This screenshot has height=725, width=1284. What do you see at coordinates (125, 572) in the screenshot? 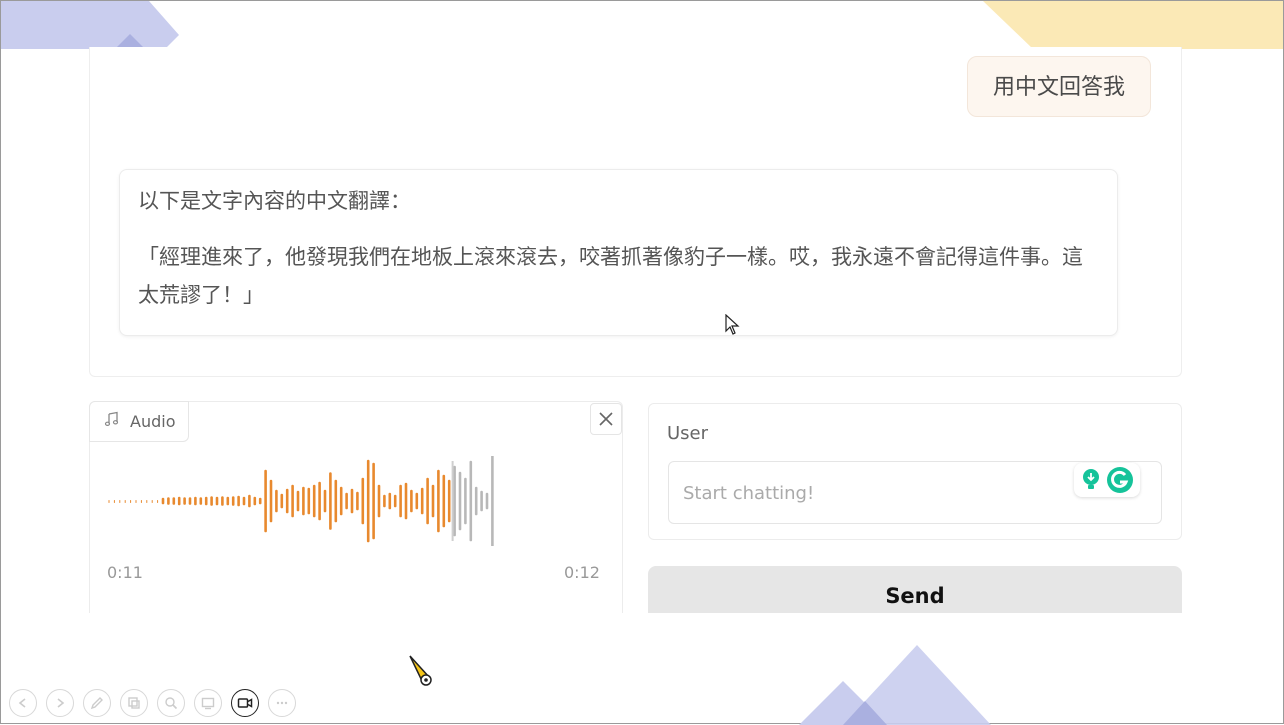
I see `audio-current-time: 0:11` at bounding box center [125, 572].